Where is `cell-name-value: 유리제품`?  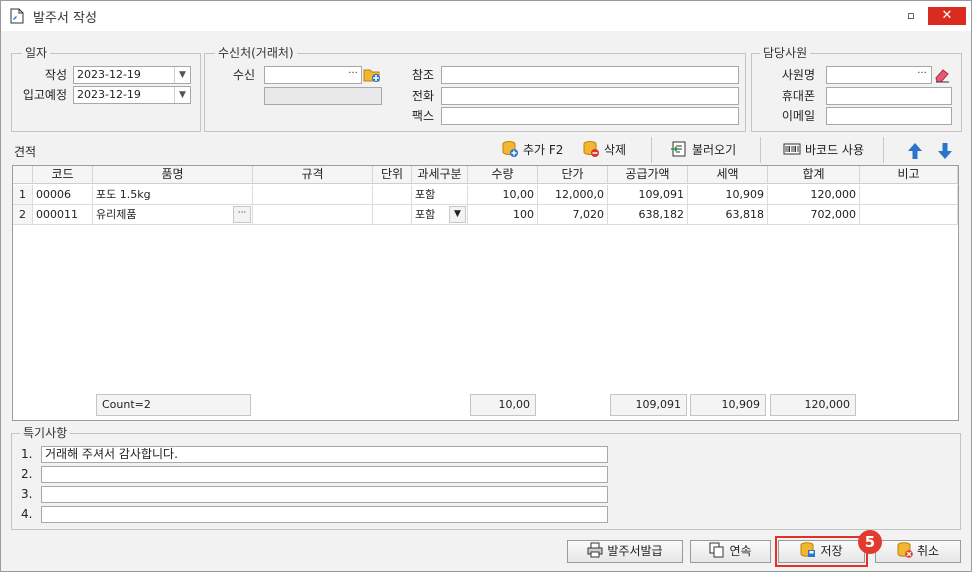
cell-name-value: 유리제품 is located at coordinates (116, 214).